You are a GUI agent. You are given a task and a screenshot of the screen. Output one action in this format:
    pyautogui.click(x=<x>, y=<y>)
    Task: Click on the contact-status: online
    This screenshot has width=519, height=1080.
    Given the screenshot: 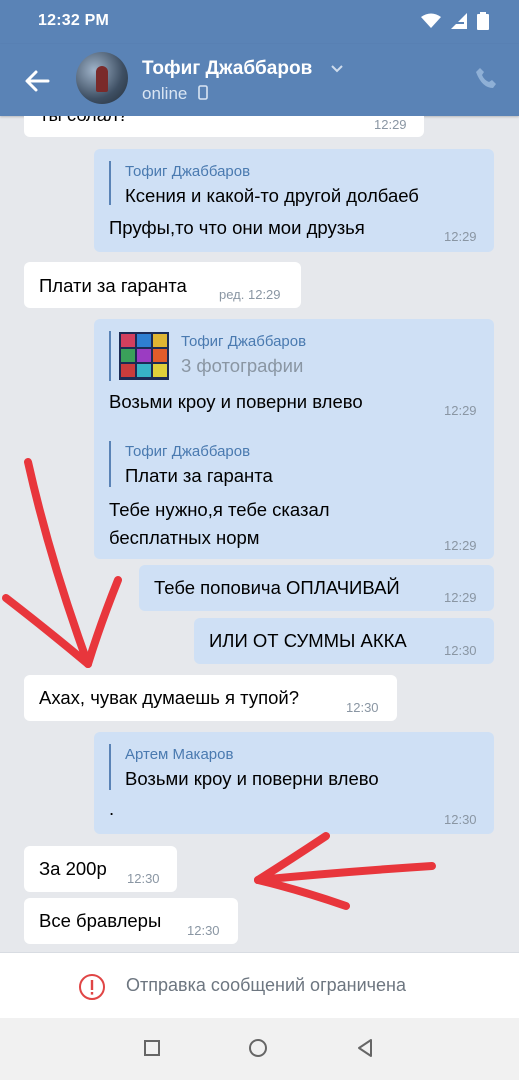 What is the action you would take?
    pyautogui.click(x=175, y=94)
    